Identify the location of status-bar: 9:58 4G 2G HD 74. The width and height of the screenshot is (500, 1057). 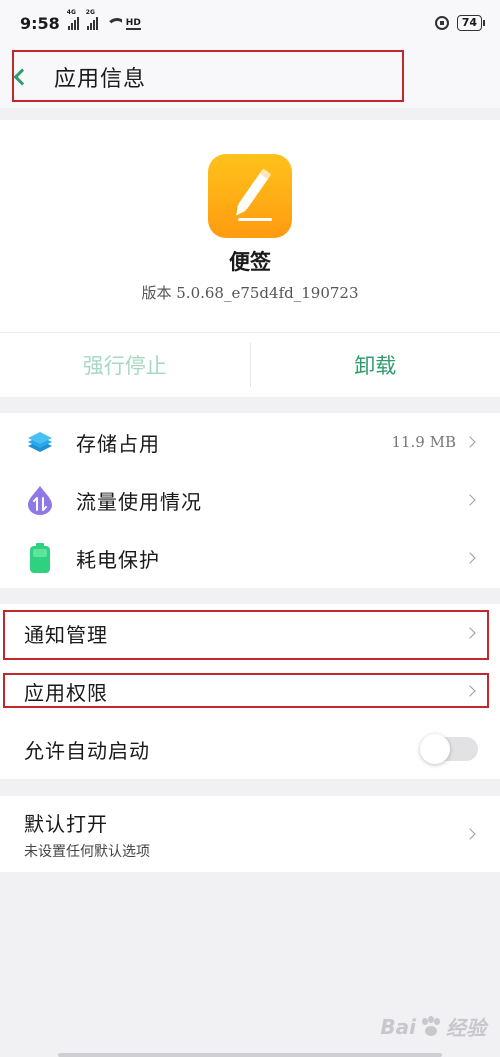
(250, 23).